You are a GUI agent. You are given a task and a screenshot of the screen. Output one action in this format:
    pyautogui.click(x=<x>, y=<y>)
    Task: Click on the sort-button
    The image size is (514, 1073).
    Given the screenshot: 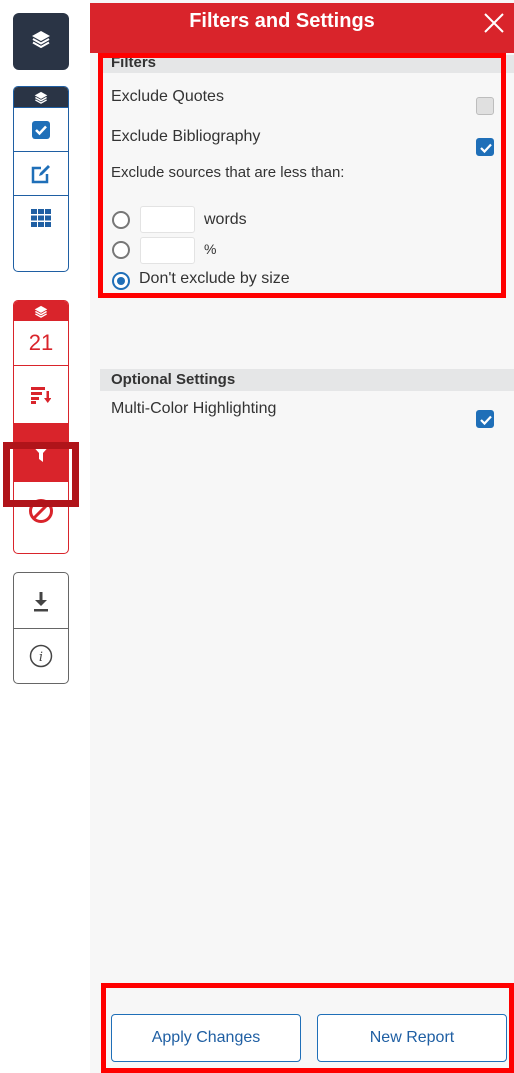 What is the action you would take?
    pyautogui.click(x=41, y=394)
    